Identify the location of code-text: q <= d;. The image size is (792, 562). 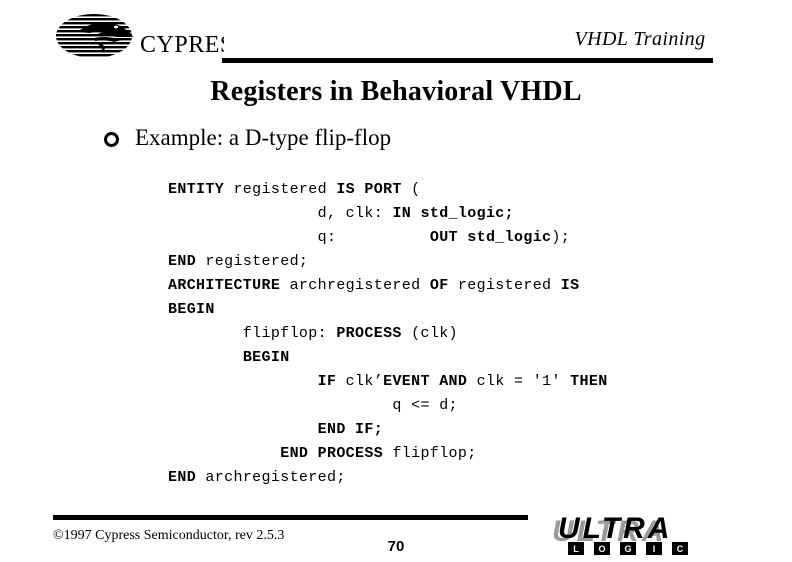
(313, 405).